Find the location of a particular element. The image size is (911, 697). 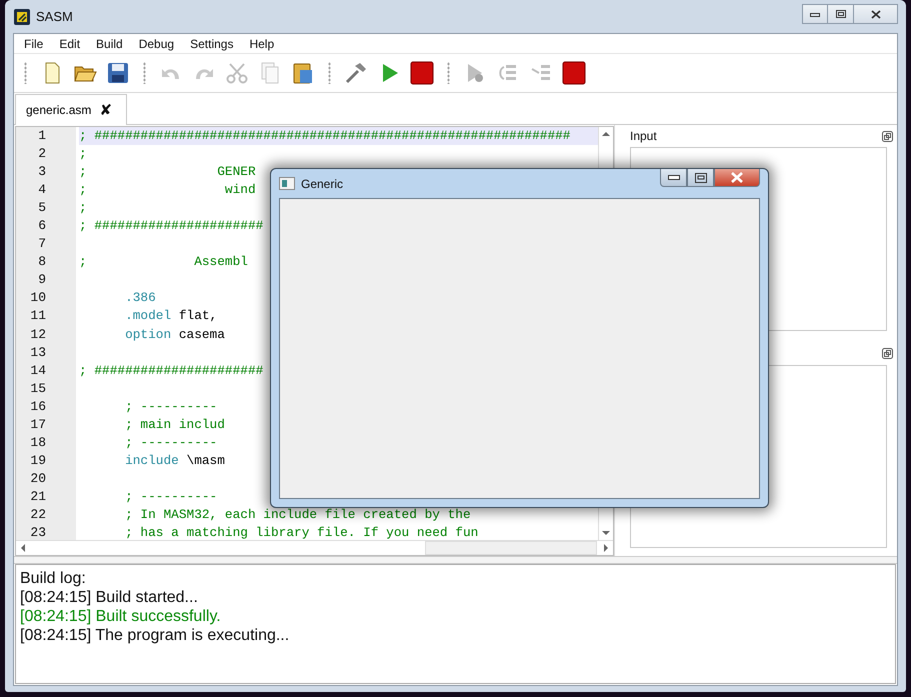

menu-item: Edit is located at coordinates (69, 43).